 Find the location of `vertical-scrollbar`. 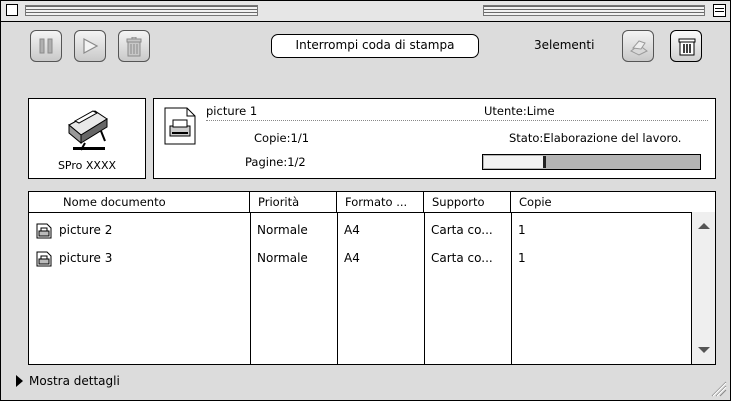

vertical-scrollbar is located at coordinates (703, 288).